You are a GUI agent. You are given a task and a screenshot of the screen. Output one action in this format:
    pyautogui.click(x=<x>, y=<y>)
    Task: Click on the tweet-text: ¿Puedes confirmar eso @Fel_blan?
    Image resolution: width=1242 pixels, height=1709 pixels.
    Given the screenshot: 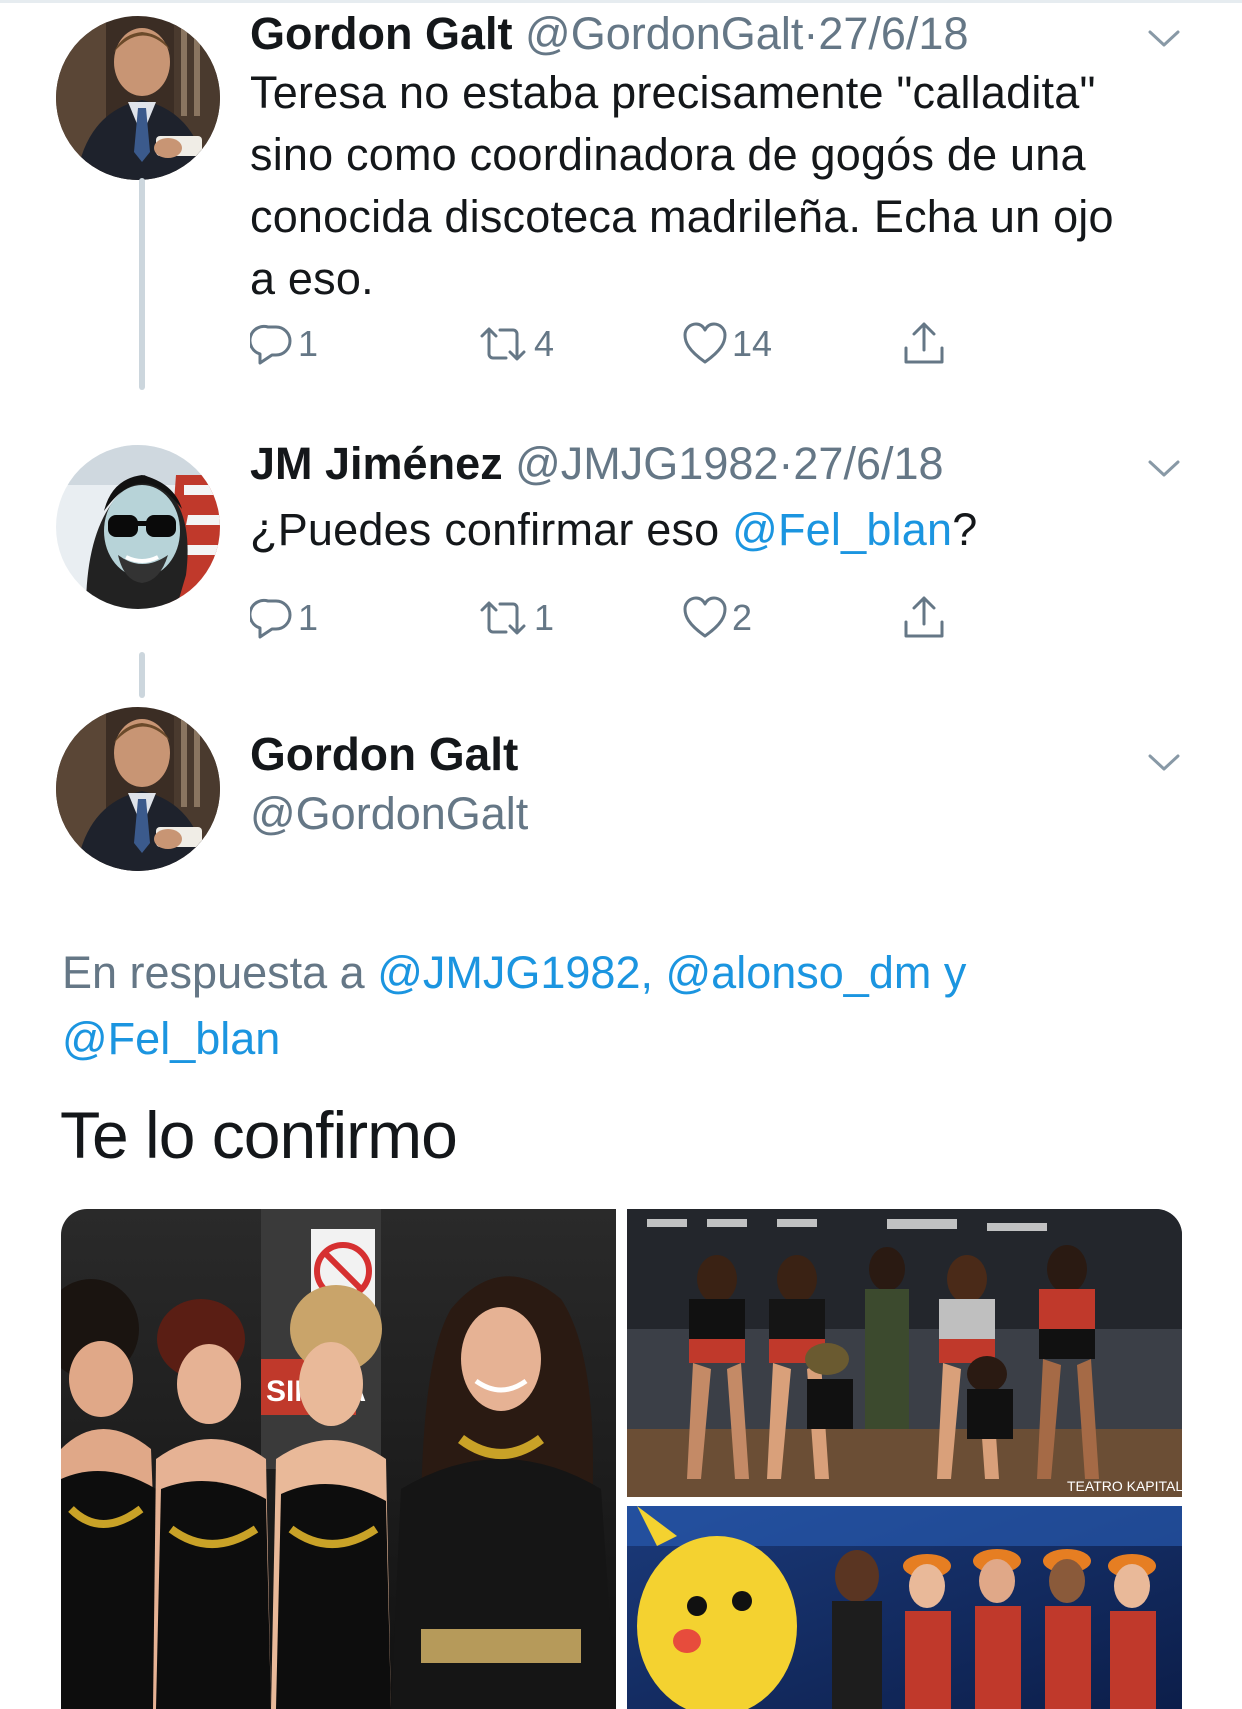 What is the action you would take?
    pyautogui.click(x=690, y=530)
    